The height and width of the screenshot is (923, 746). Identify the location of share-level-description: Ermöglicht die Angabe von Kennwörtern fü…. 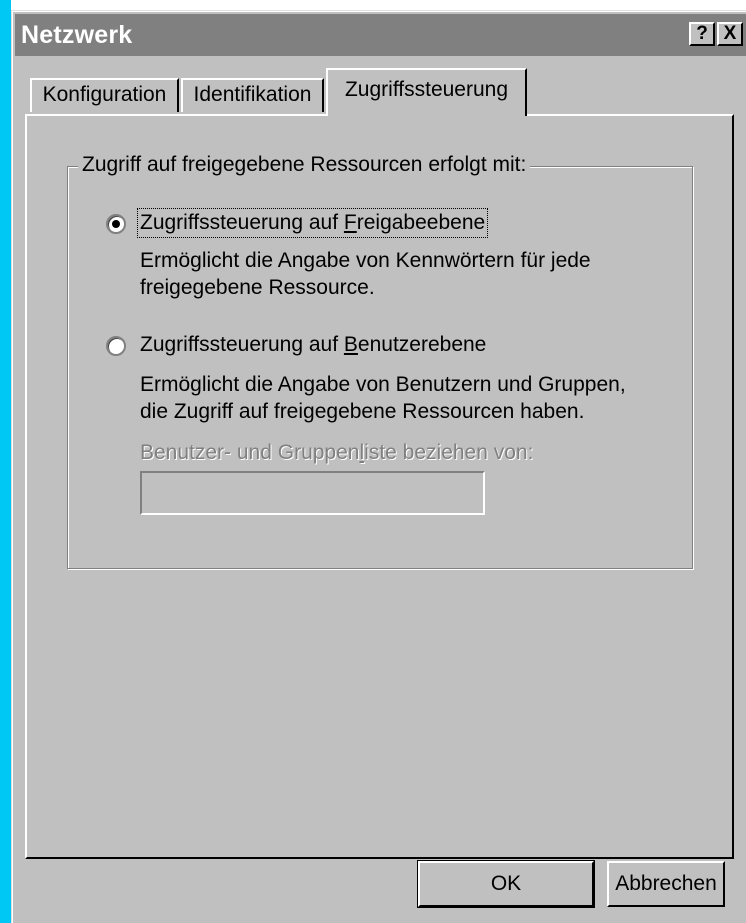
(365, 274).